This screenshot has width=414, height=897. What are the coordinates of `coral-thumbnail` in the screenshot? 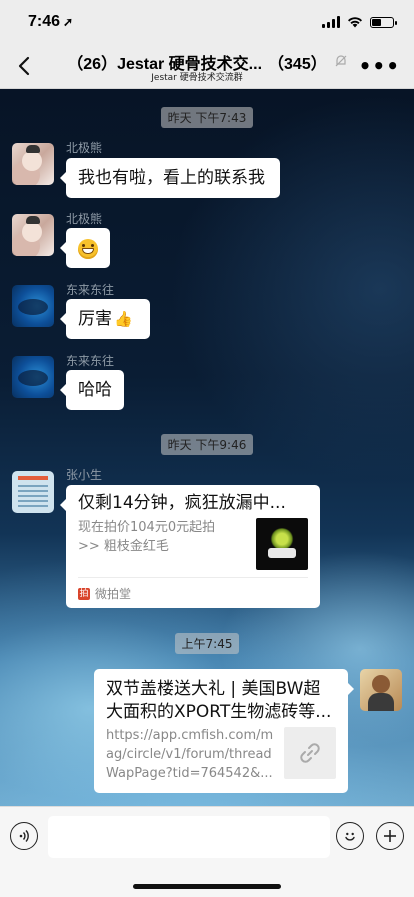 It's located at (282, 544).